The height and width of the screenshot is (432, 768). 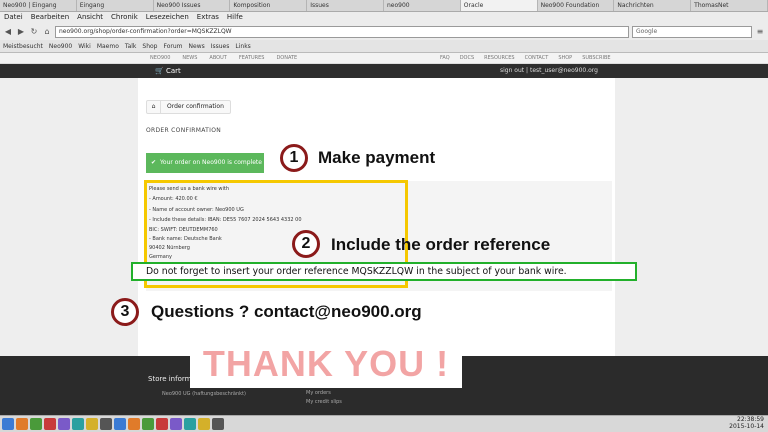 What do you see at coordinates (653, 5) in the screenshot?
I see `browser-tab: Nachrichten` at bounding box center [653, 5].